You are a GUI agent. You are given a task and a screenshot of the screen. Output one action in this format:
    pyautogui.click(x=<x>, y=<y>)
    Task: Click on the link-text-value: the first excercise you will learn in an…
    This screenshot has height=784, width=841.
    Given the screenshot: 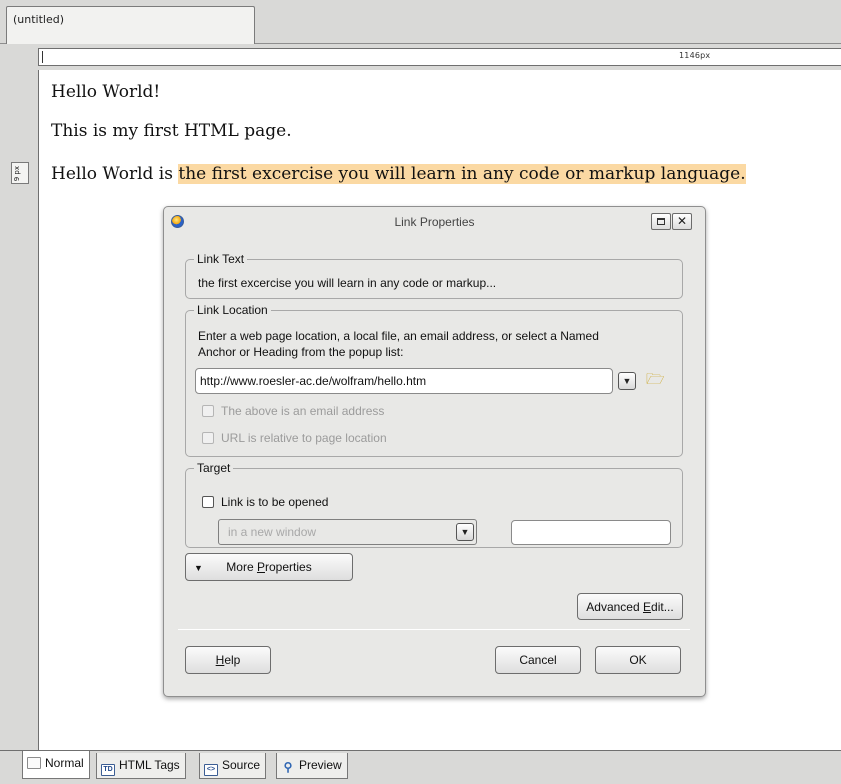 What is the action you would take?
    pyautogui.click(x=347, y=283)
    